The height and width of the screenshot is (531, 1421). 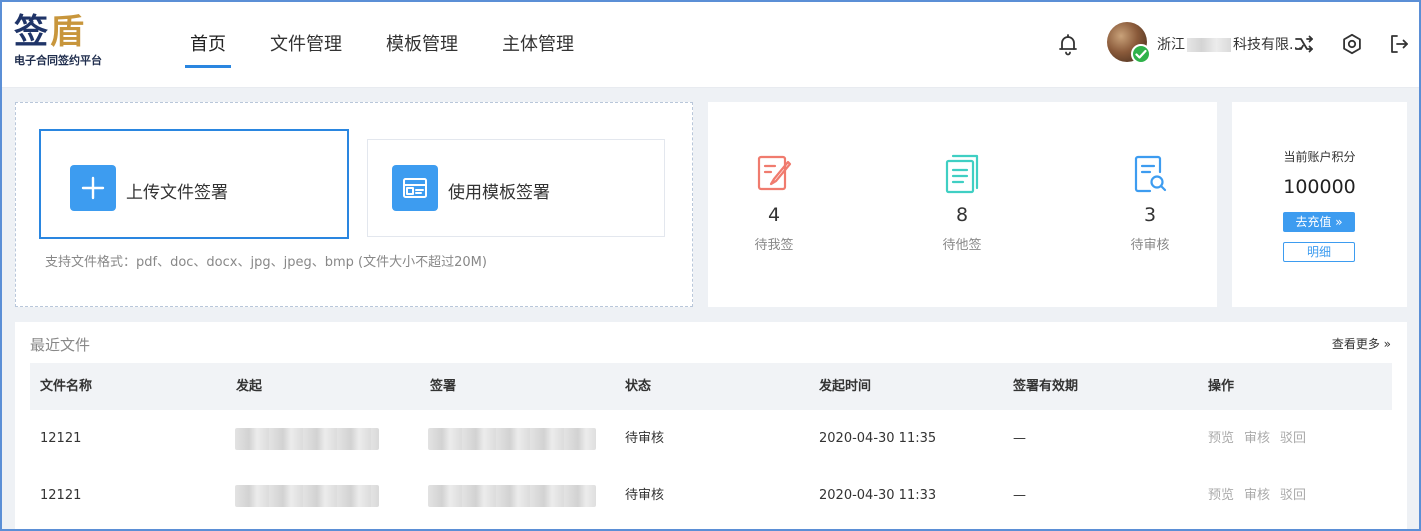 What do you see at coordinates (66, 386) in the screenshot?
I see `column-header: 文件名称` at bounding box center [66, 386].